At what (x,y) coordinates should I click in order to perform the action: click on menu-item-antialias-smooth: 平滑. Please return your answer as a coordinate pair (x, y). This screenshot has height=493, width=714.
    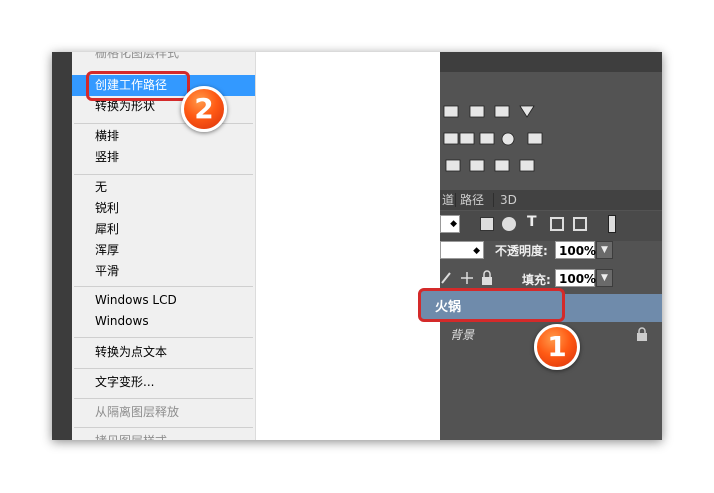
    Looking at the image, I should click on (163, 271).